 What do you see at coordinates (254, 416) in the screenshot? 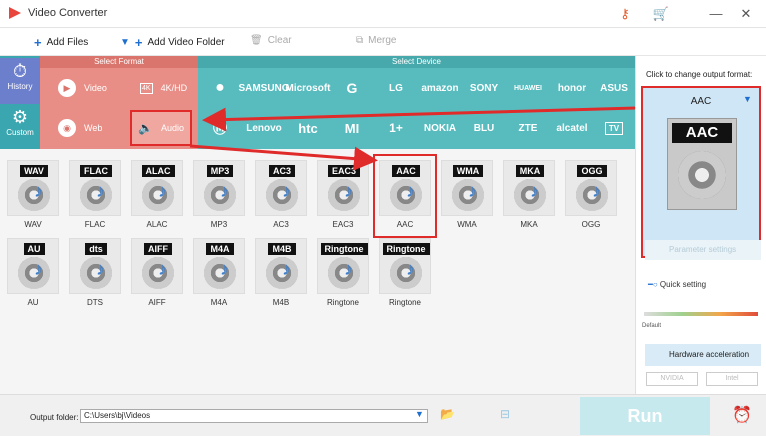
I see `output-folder-input: C:\Users\bj\Videos` at bounding box center [254, 416].